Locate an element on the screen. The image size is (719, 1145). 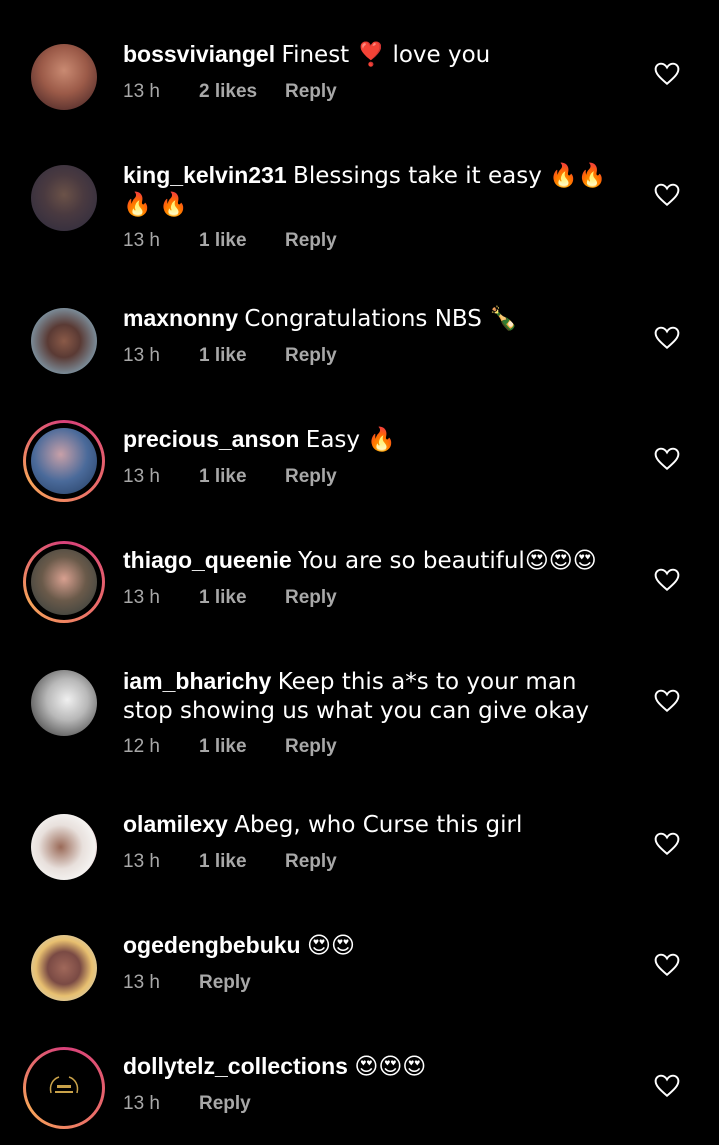
comment-body: 😍😍😍 is located at coordinates (390, 1067).